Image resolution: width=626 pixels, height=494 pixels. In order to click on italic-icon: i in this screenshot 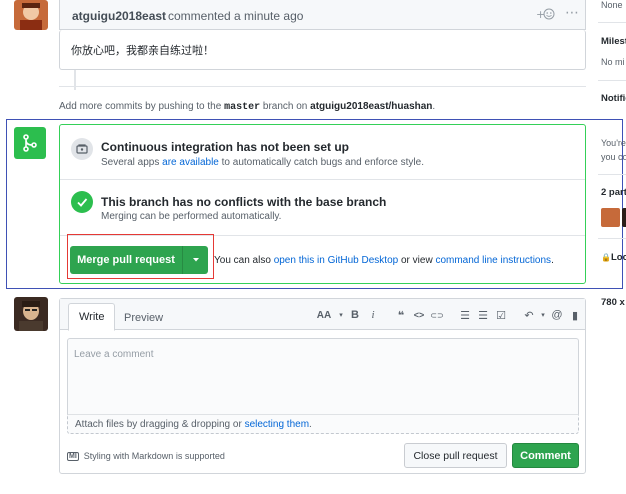, I will do `click(373, 315)`.